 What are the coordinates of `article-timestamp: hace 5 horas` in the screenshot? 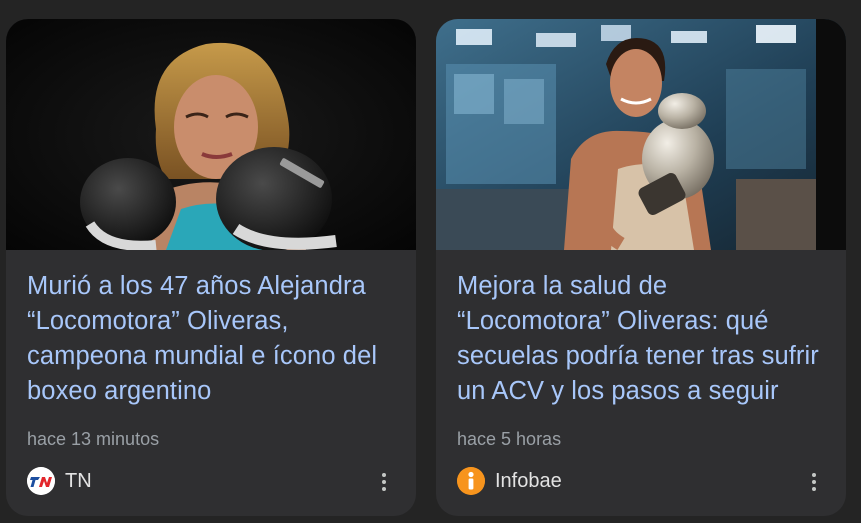 It's located at (509, 439).